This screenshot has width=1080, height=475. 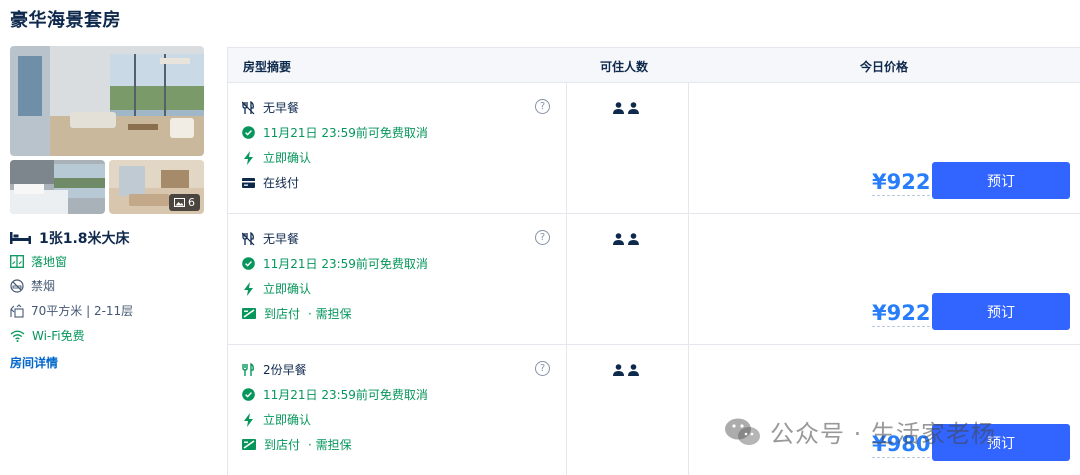 I want to click on window-icon, so click(x=17, y=261).